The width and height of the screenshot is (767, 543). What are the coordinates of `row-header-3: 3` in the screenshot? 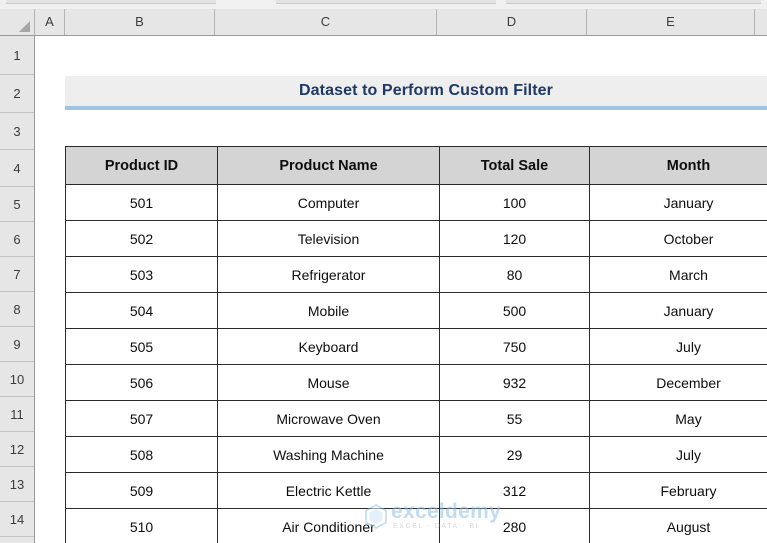 It's located at (17, 131).